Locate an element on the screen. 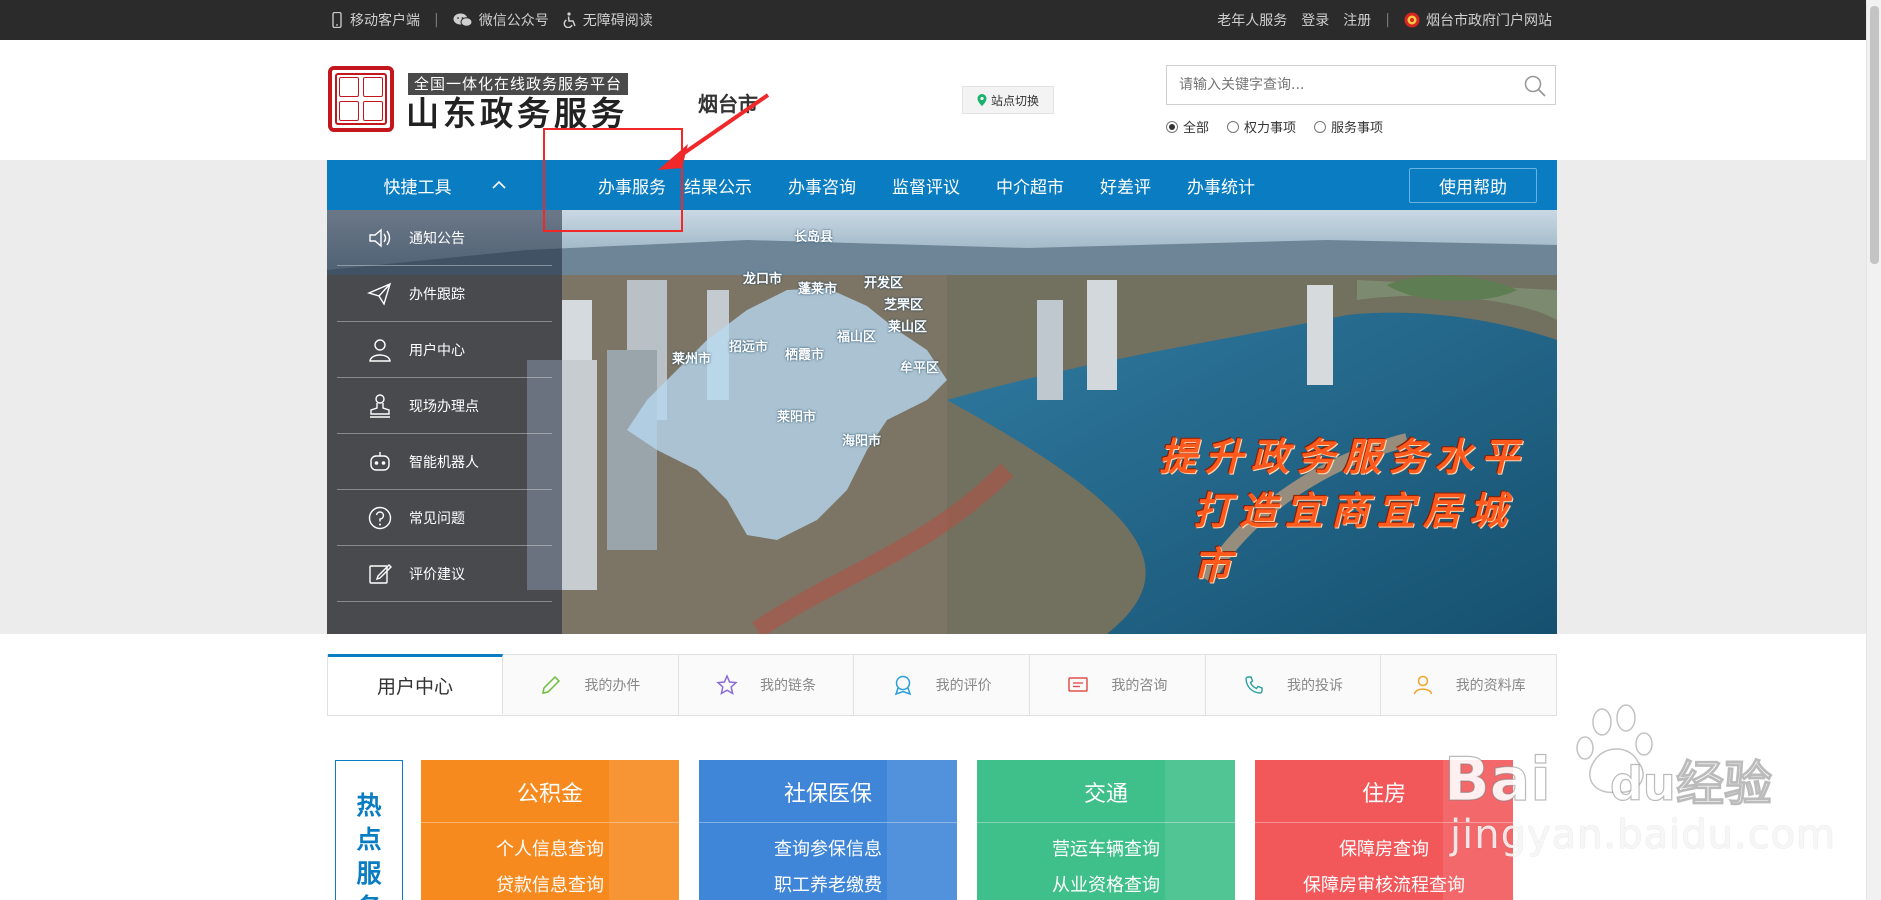  station-switch-label: 站点切换 is located at coordinates (1014, 100).